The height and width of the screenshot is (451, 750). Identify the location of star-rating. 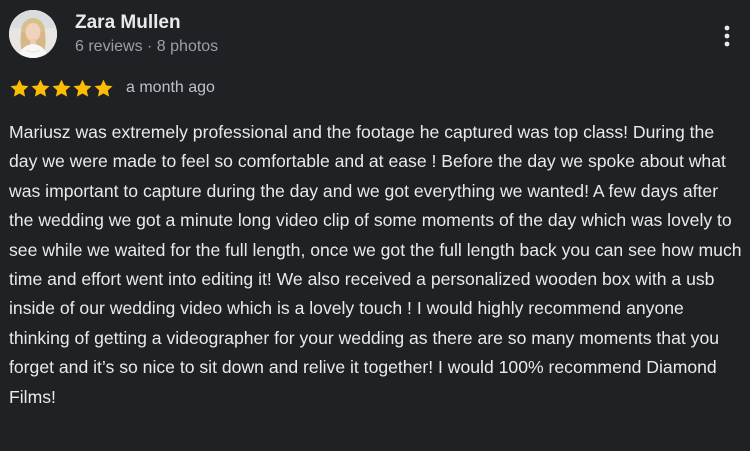
(61, 88).